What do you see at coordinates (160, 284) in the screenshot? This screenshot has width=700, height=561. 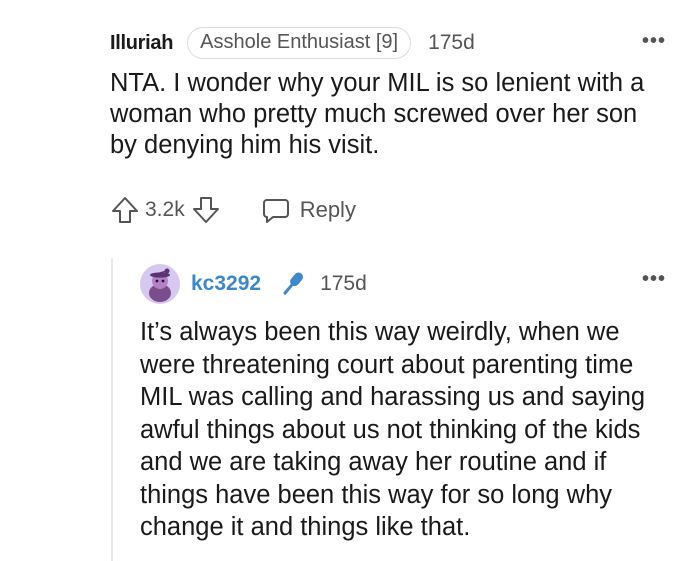 I see `snoo-avatar-icon` at bounding box center [160, 284].